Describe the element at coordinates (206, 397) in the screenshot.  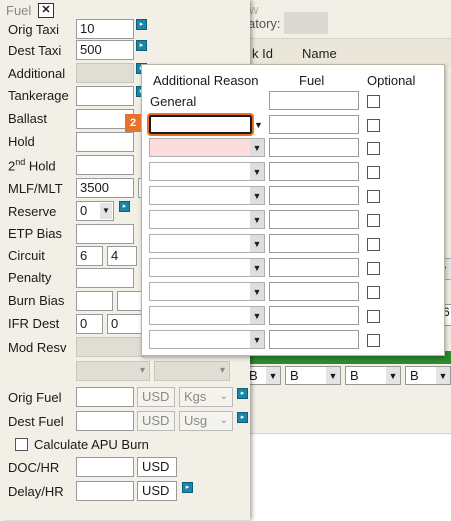
I see `orig-fuel-unit-select: Kgs ⌄` at that location.